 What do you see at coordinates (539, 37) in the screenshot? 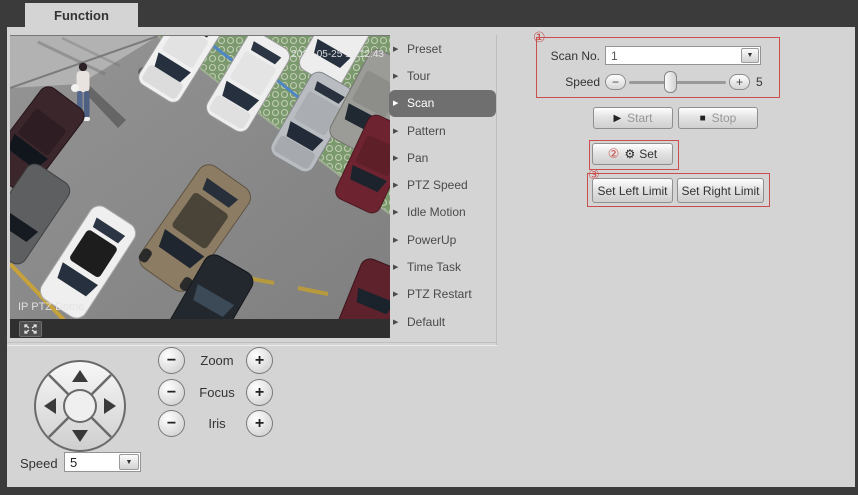
I see `annotation-1: ①` at bounding box center [539, 37].